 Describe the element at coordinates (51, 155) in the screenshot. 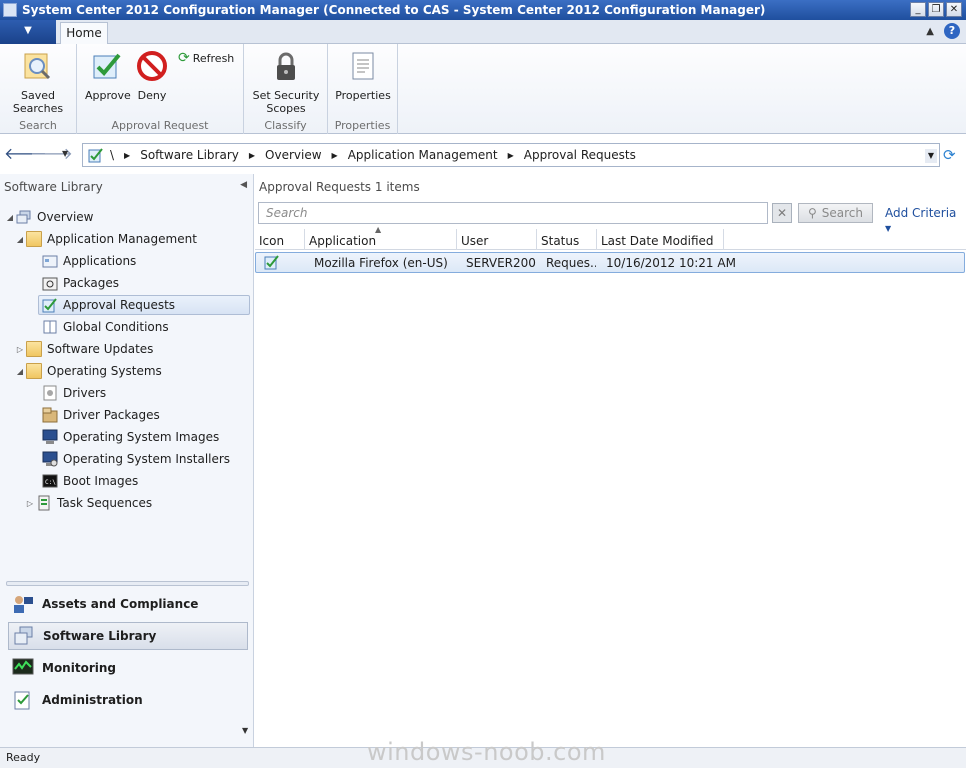

I see `forward-arrow-icon: 🡒` at that location.